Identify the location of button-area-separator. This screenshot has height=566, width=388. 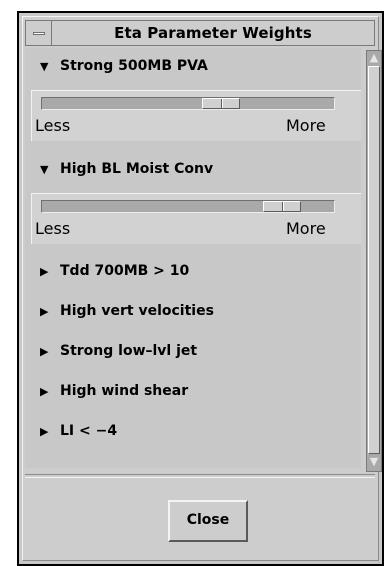
(200, 476).